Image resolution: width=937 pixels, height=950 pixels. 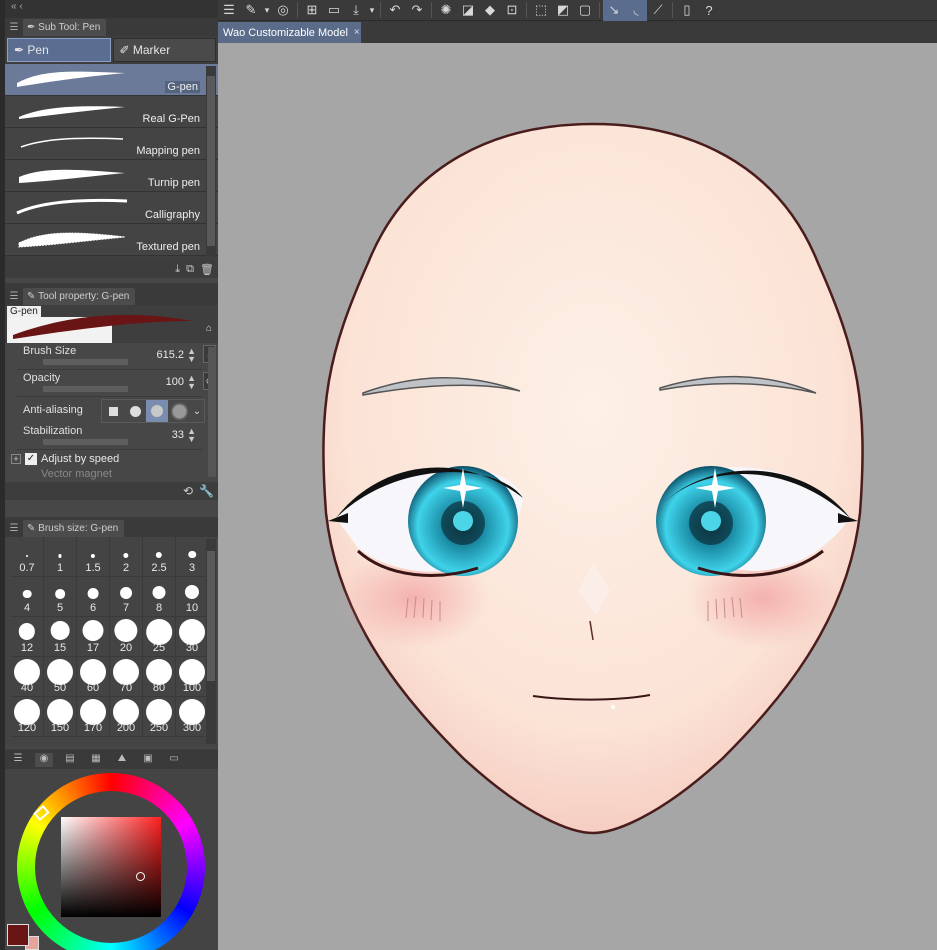 I want to click on brush-size-cell: 25, so click(x=159, y=637).